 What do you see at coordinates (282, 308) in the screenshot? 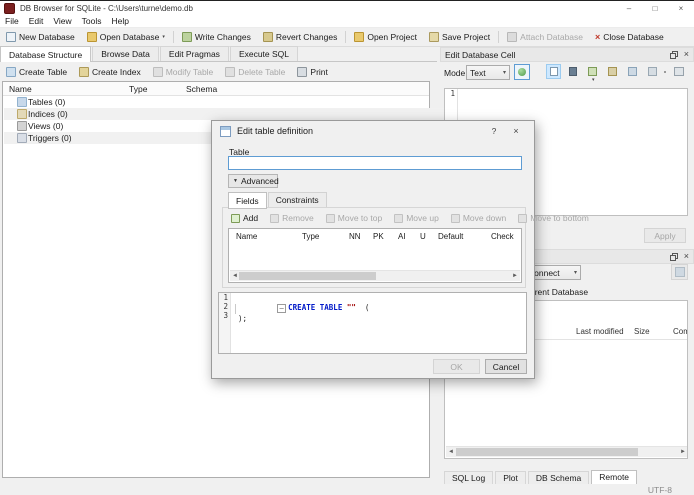
I see `fold-marker-icon: –` at bounding box center [282, 308].